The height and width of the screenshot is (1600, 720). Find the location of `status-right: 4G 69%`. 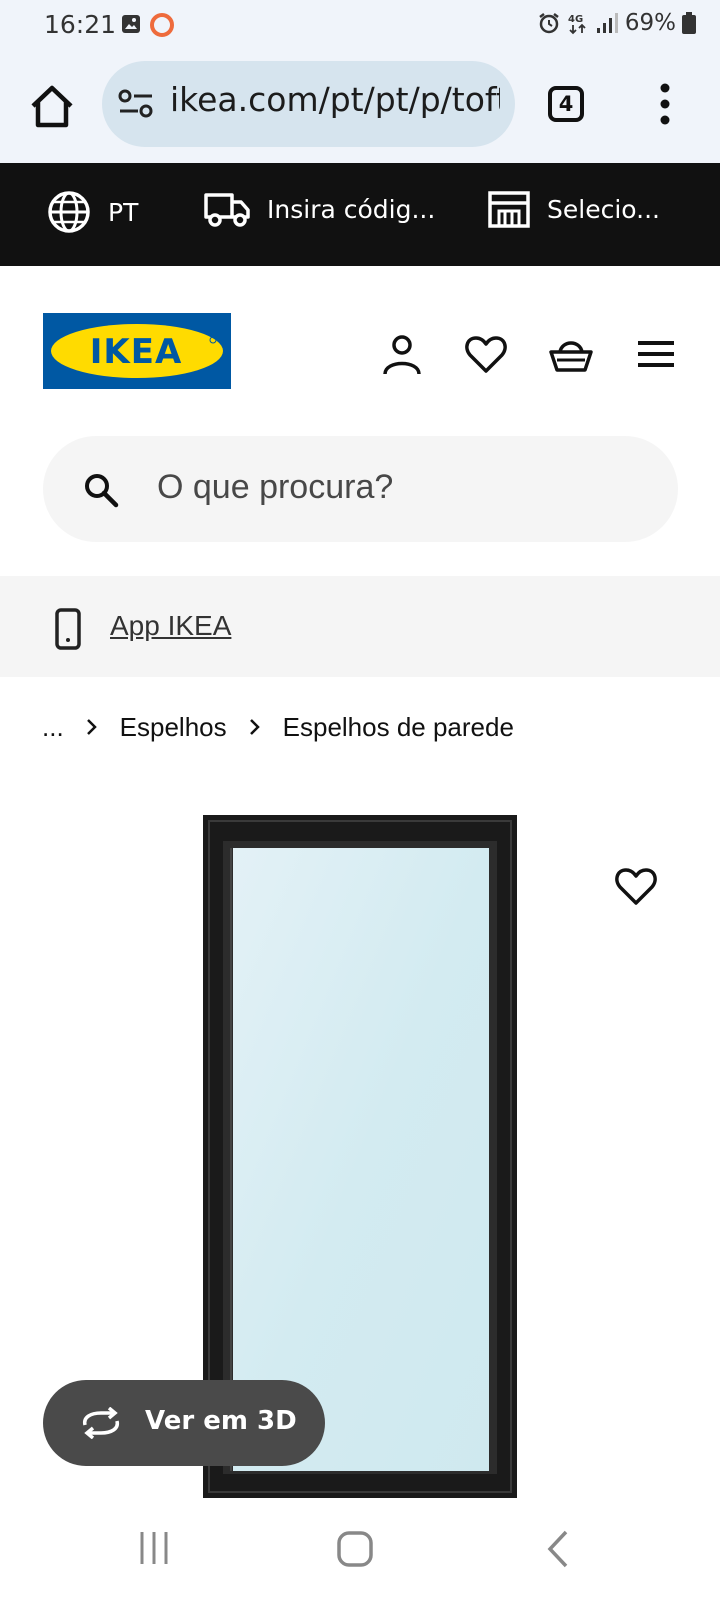

status-right: 4G 69% is located at coordinates (616, 23).